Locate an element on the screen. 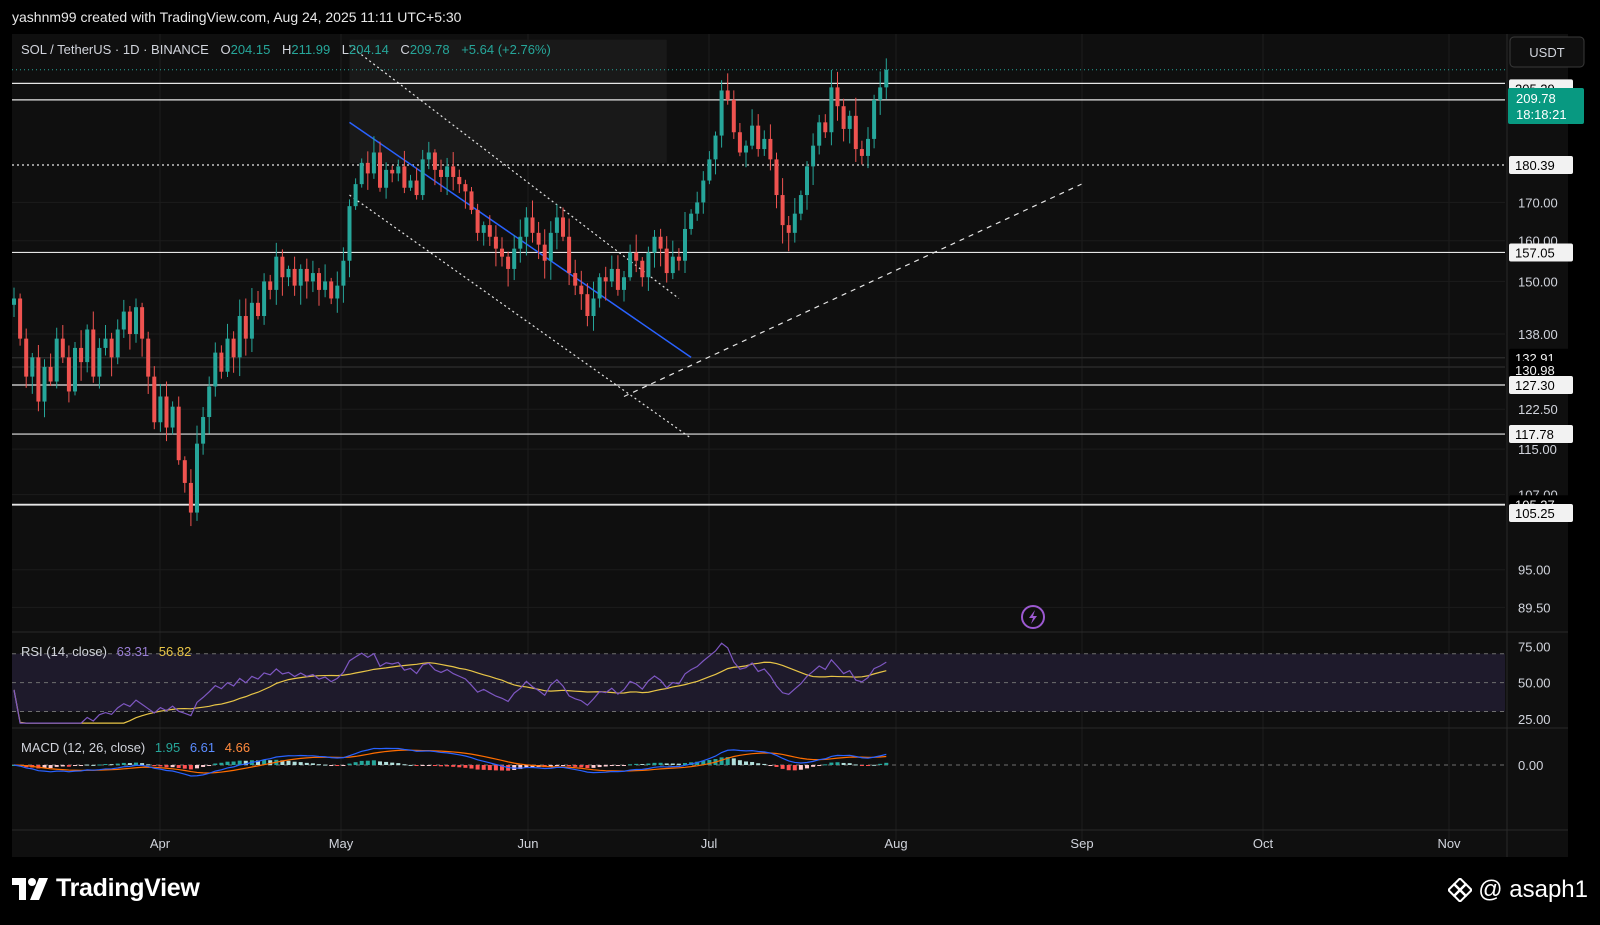  y-tick-label: 150.00 is located at coordinates (1538, 281).